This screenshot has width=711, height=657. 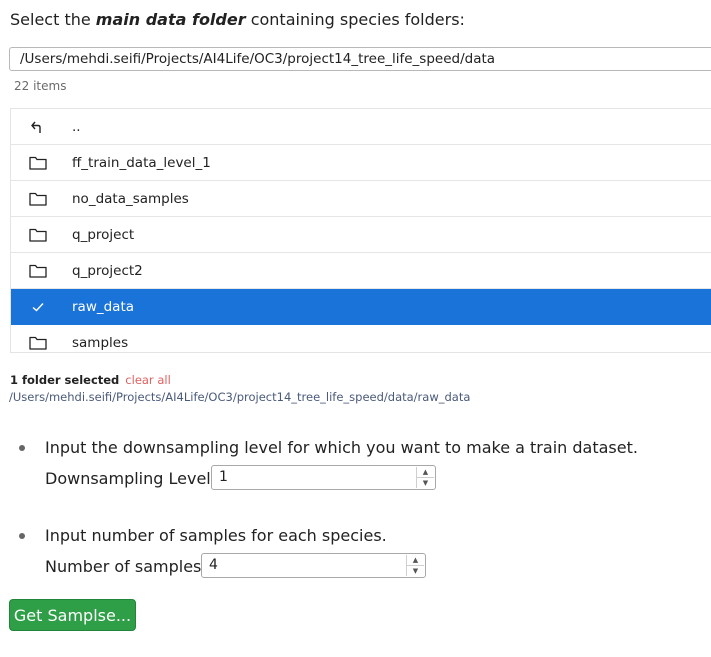 I want to click on heading-suffix: containing species folders:, so click(x=355, y=19).